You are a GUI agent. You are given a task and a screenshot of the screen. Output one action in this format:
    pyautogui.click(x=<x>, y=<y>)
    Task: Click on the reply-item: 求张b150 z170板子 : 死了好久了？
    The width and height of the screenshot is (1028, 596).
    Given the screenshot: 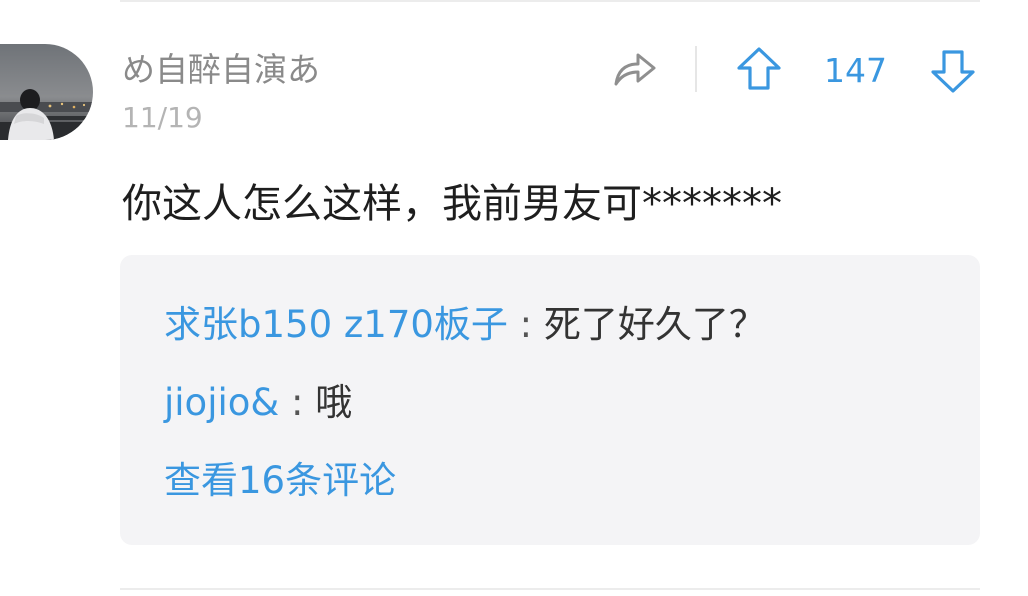 What is the action you would take?
    pyautogui.click(x=465, y=325)
    